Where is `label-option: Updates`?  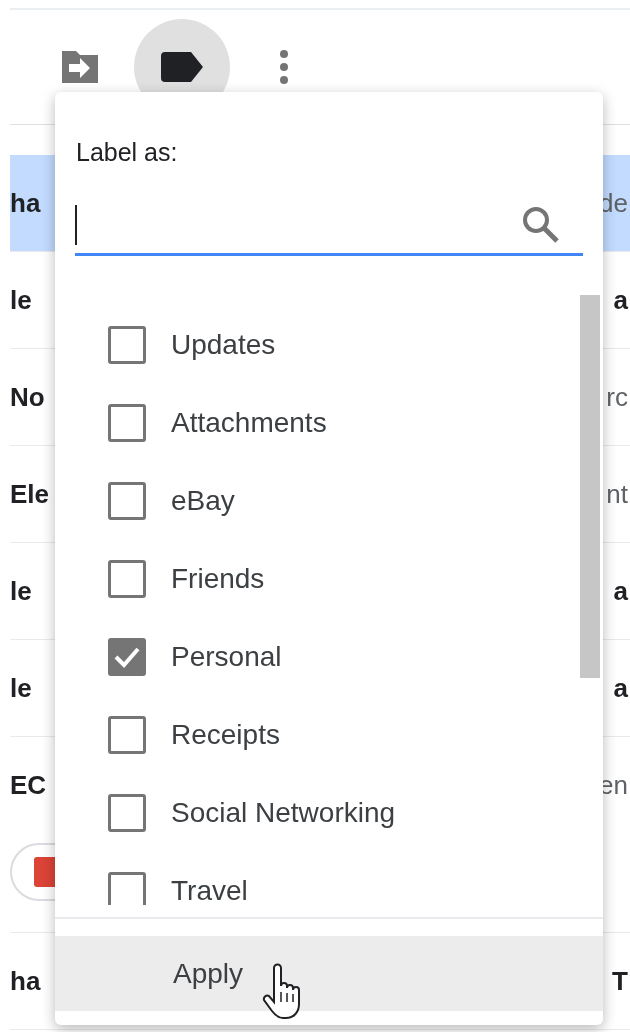
label-option: Updates is located at coordinates (329, 345).